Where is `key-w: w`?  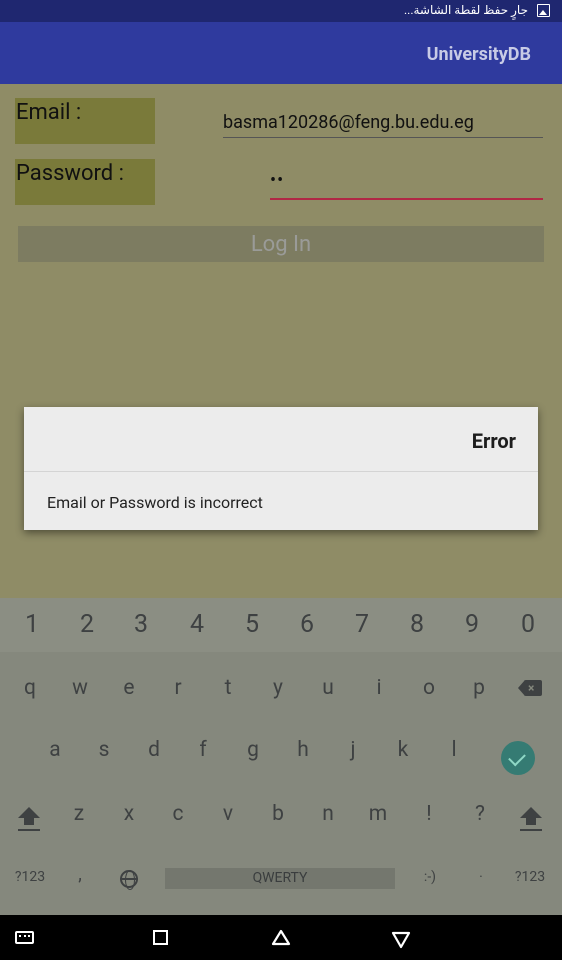 key-w: w is located at coordinates (80, 688).